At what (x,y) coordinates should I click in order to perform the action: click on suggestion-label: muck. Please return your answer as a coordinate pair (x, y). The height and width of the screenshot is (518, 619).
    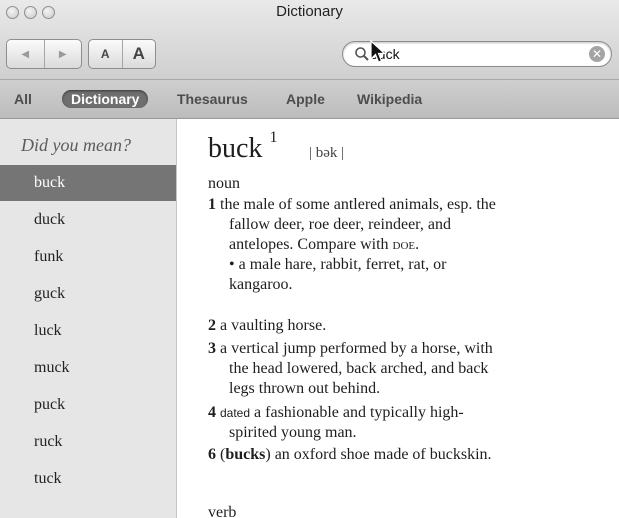
    Looking at the image, I should click on (52, 367).